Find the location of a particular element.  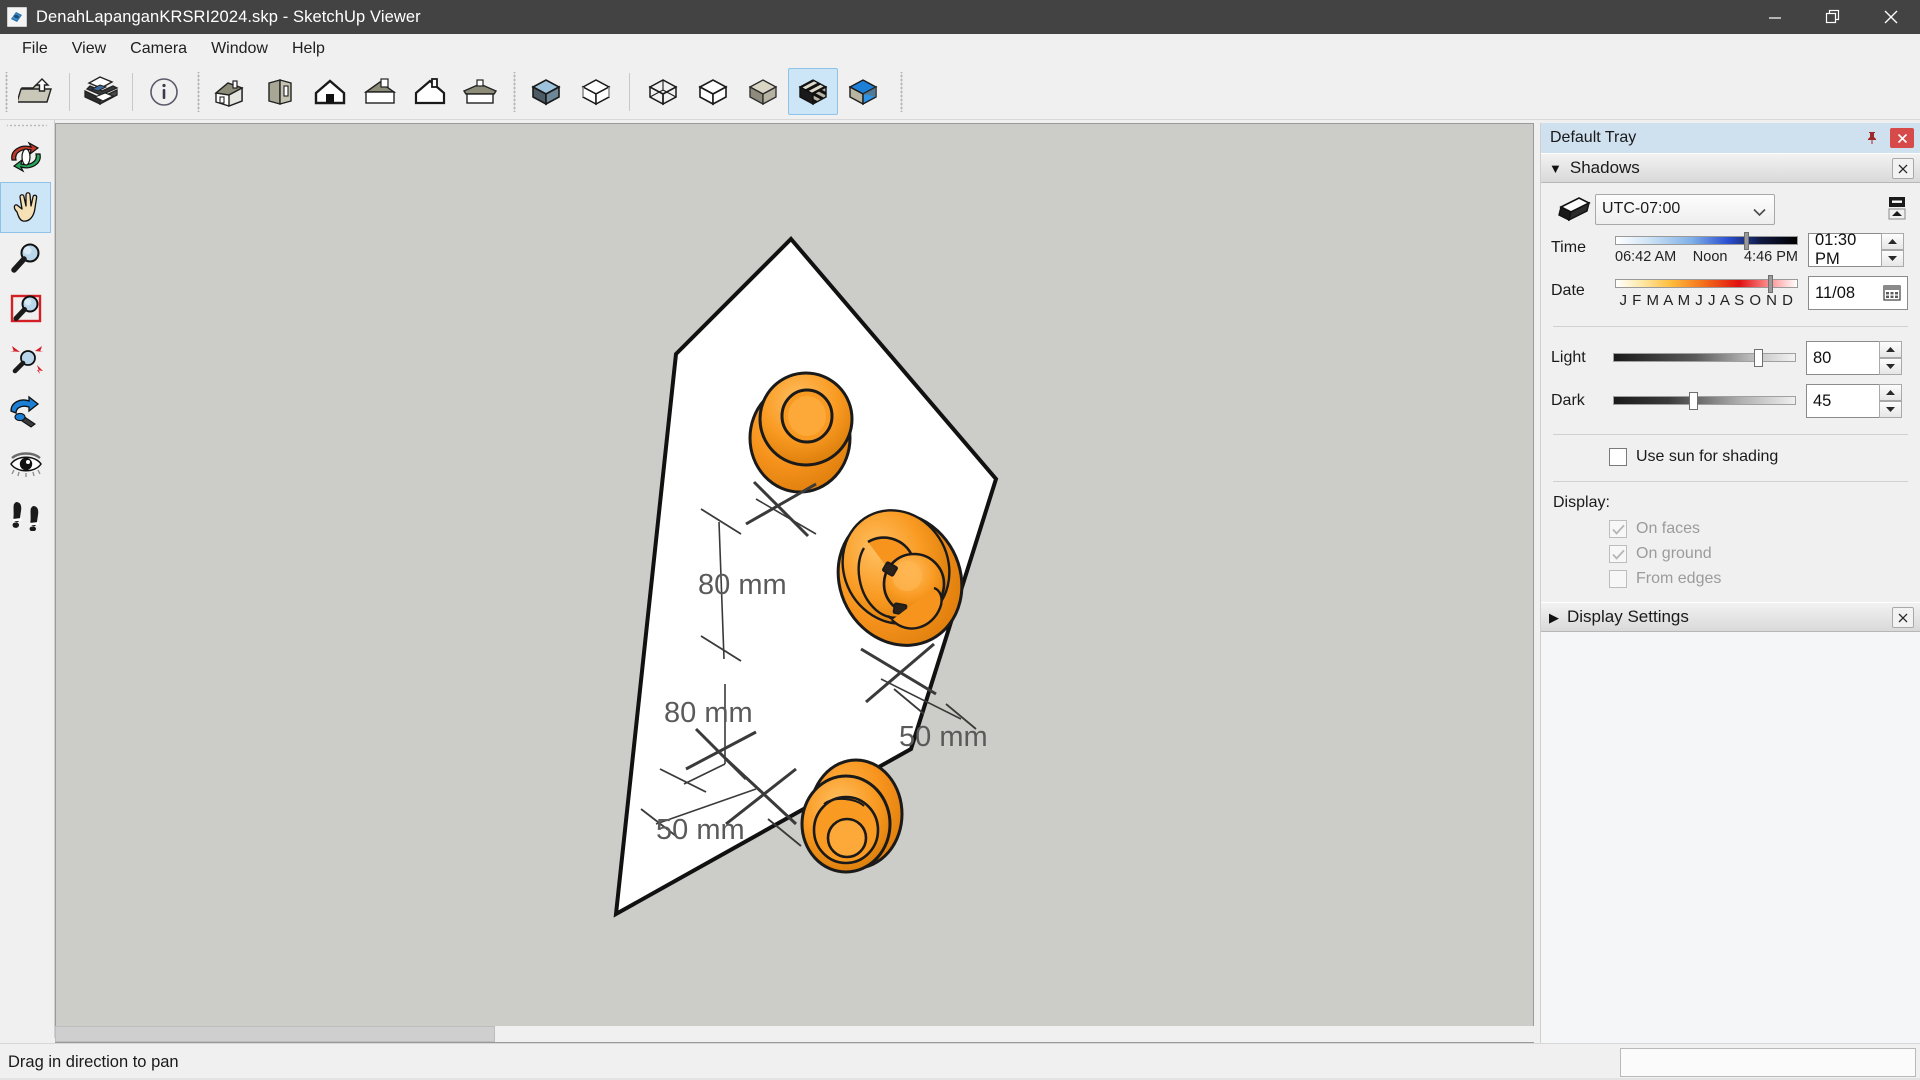

dark-value-input: 45 is located at coordinates (1843, 401).